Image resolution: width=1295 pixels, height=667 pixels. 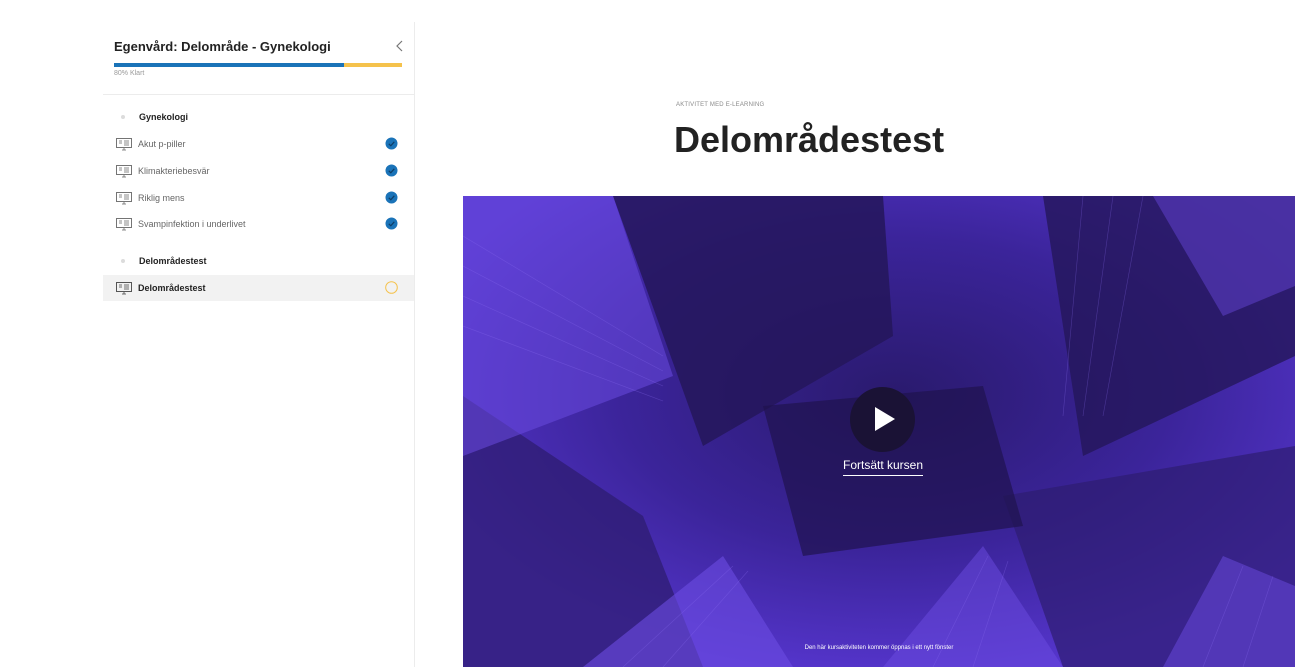 I want to click on continue-course-label: Fortsätt kursen, so click(x=883, y=467).